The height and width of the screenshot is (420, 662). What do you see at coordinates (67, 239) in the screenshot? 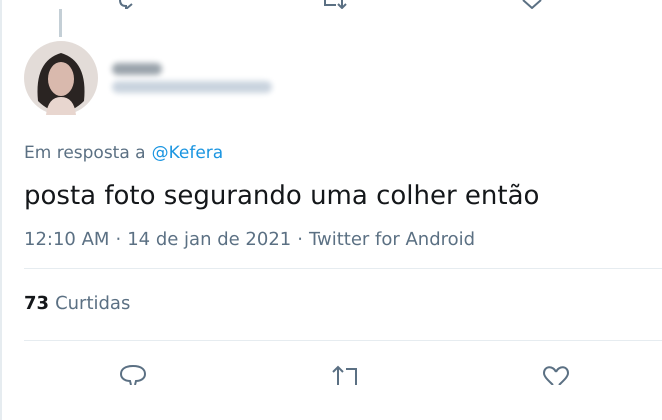
I see `meta-text: 12:10 AM` at bounding box center [67, 239].